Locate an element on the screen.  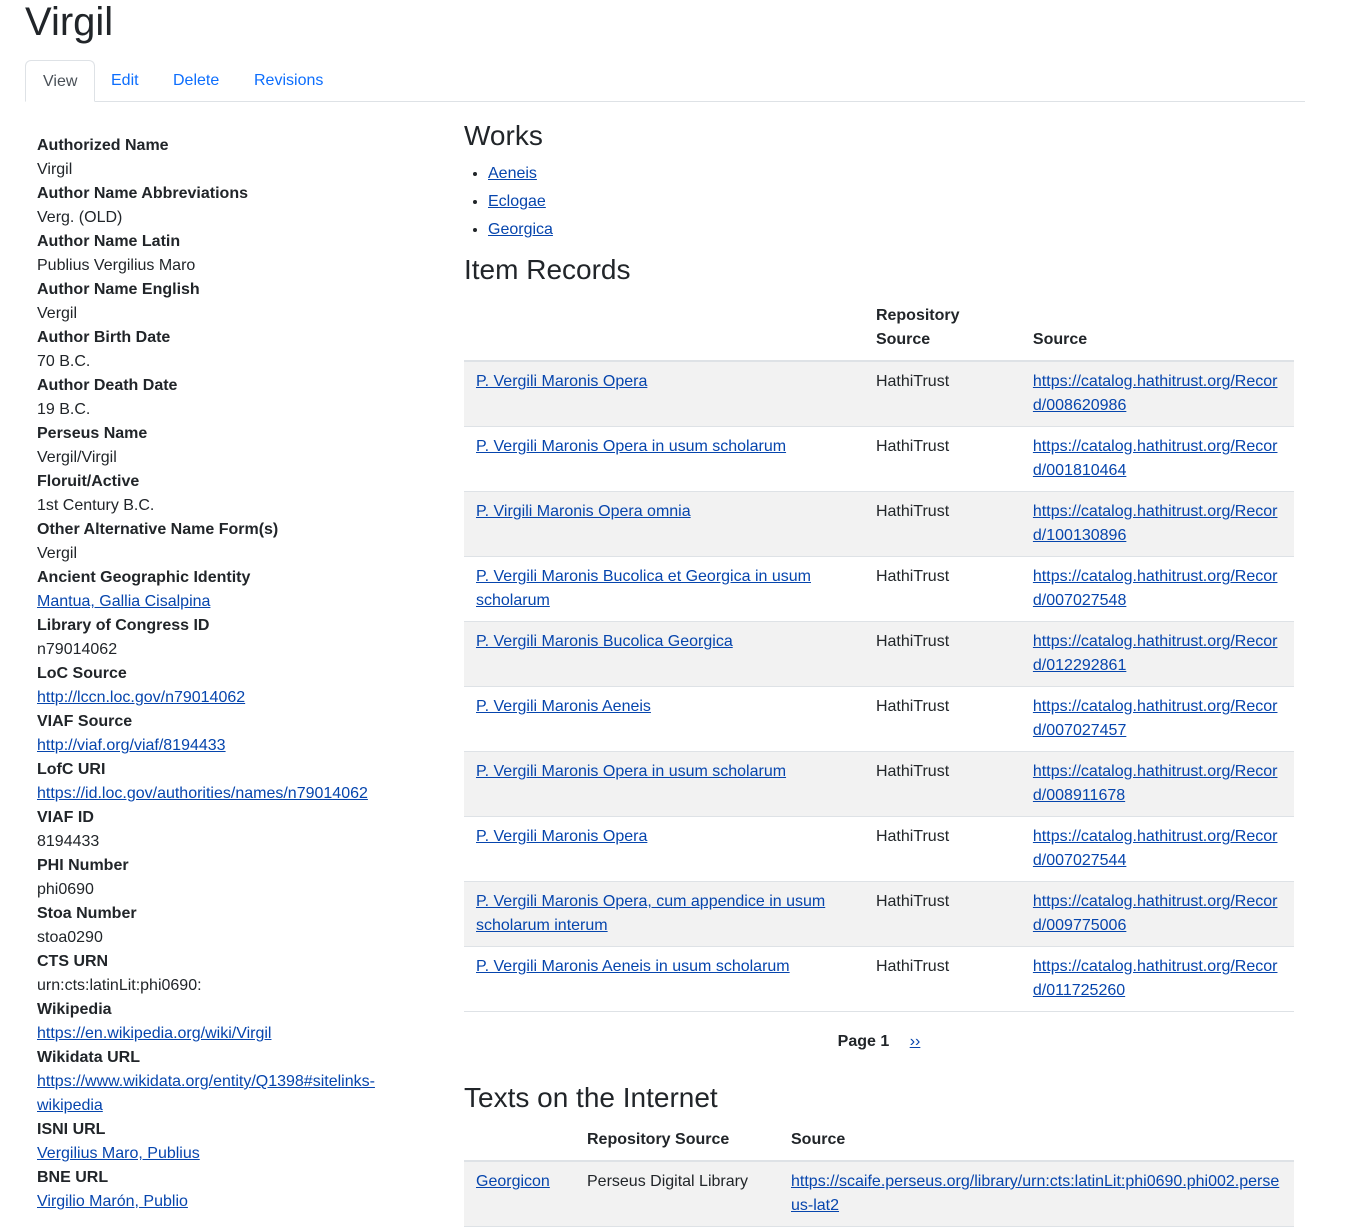
item-records-heading: Item Records is located at coordinates (547, 269).